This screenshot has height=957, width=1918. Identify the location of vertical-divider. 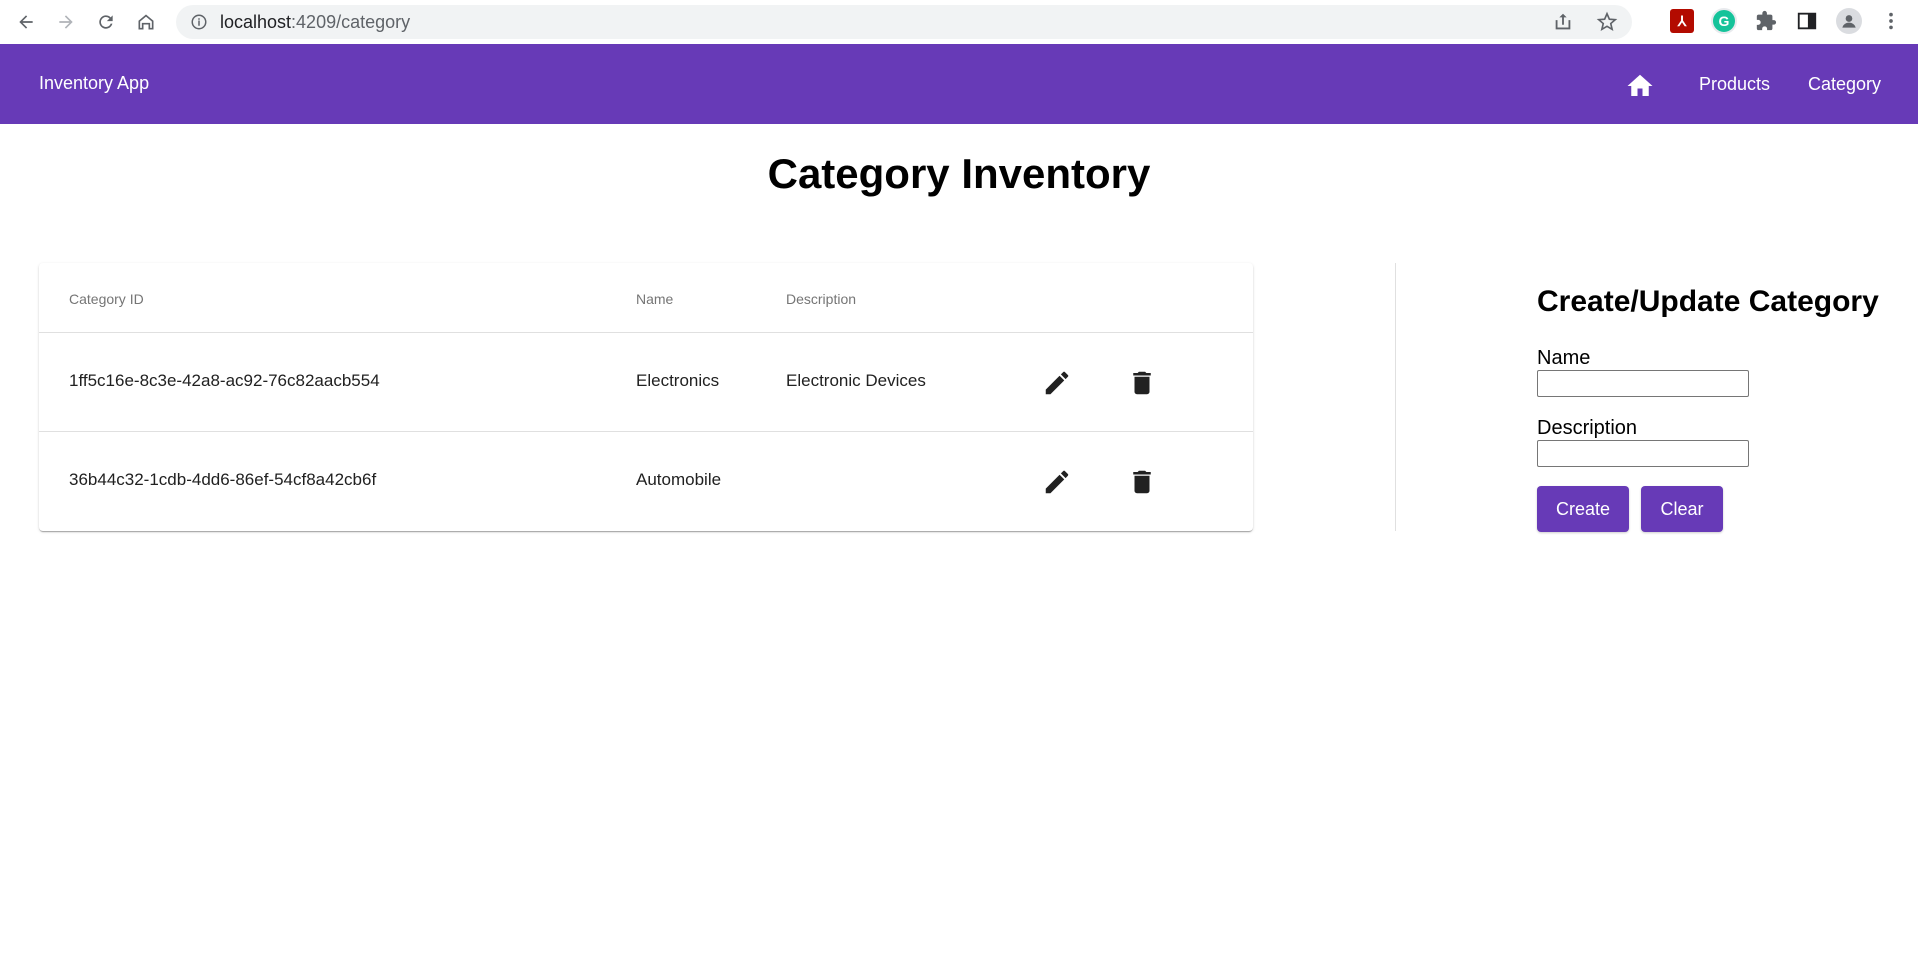
(1395, 397).